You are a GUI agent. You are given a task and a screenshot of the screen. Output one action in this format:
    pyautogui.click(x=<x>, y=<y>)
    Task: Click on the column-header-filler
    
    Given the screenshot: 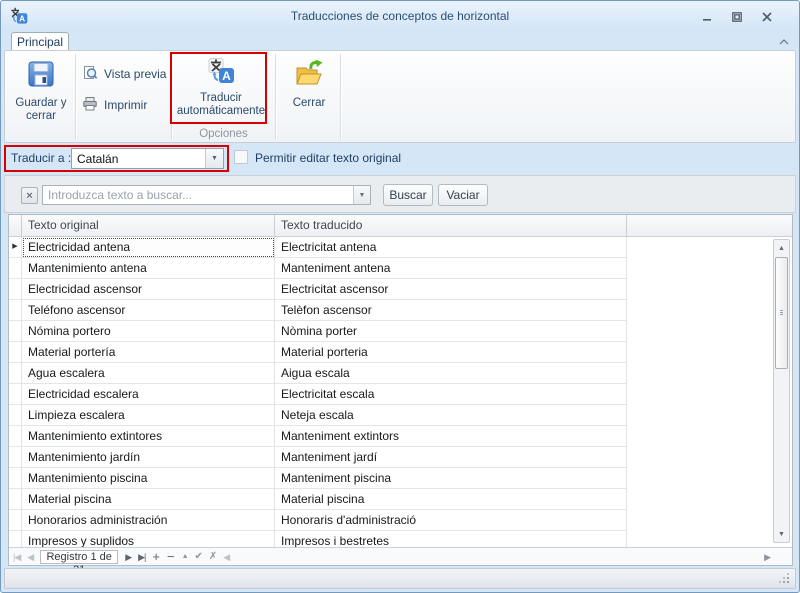 What is the action you would take?
    pyautogui.click(x=709, y=225)
    